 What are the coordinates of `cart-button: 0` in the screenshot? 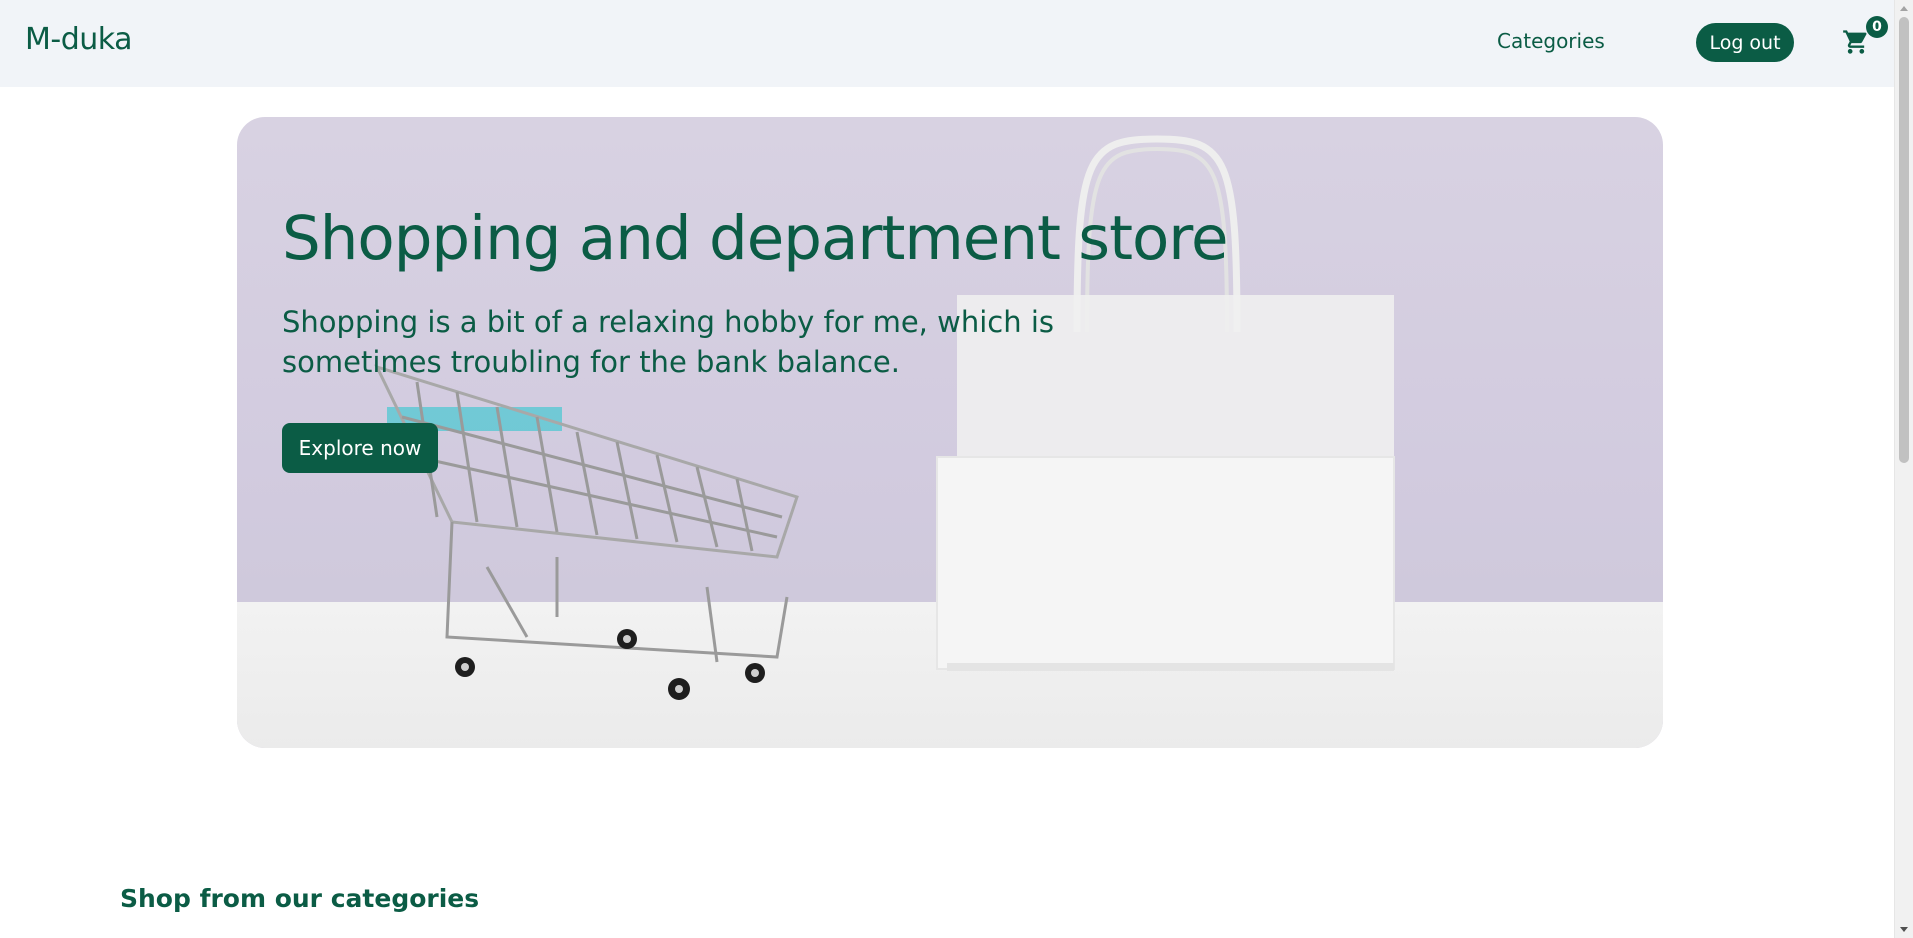 It's located at (1865, 39).